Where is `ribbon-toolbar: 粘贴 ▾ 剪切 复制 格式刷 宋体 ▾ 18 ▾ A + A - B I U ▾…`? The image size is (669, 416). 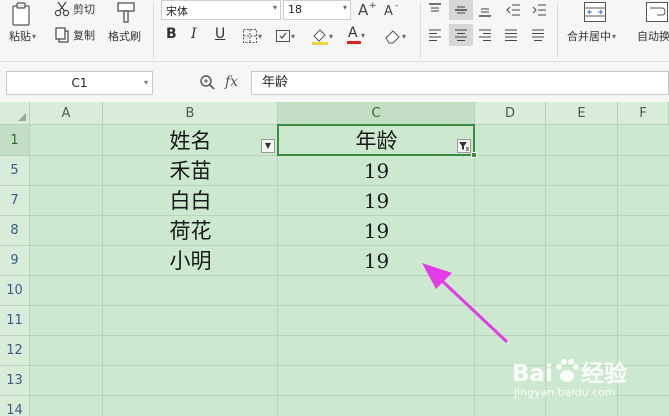
ribbon-toolbar: 粘贴 ▾ 剪切 复制 格式刷 宋体 ▾ 18 ▾ A + A - B I U ▾… is located at coordinates (334, 31).